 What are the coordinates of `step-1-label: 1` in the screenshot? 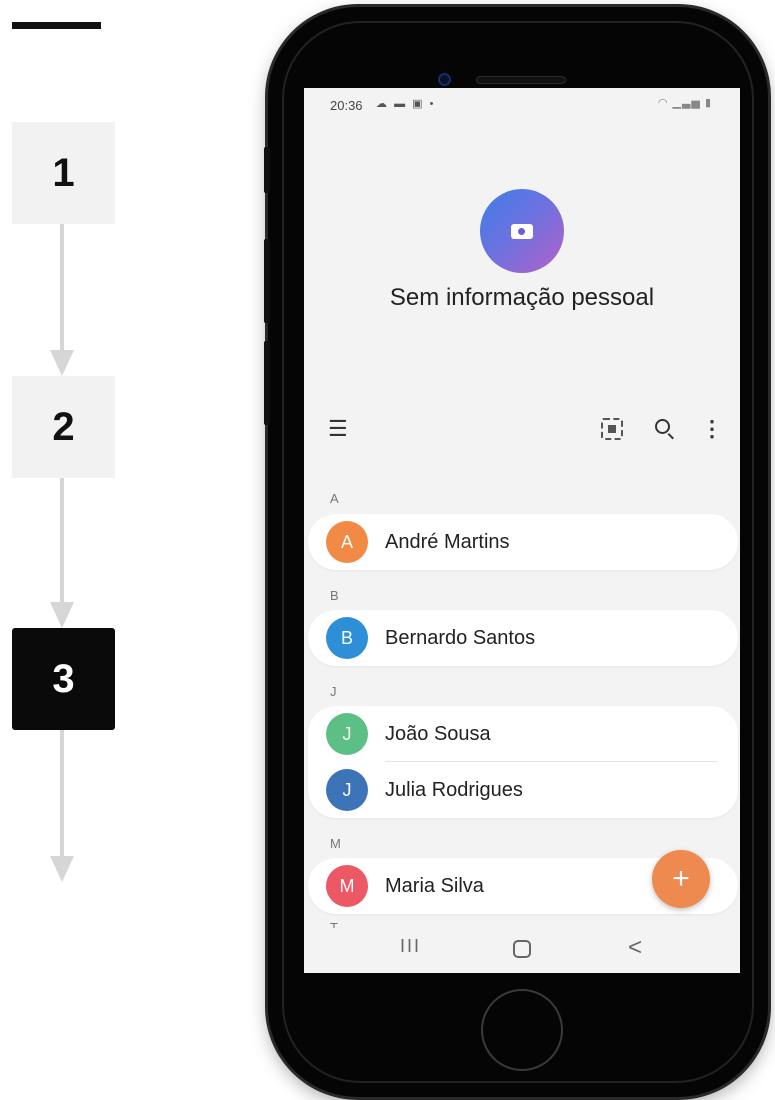 It's located at (63, 172).